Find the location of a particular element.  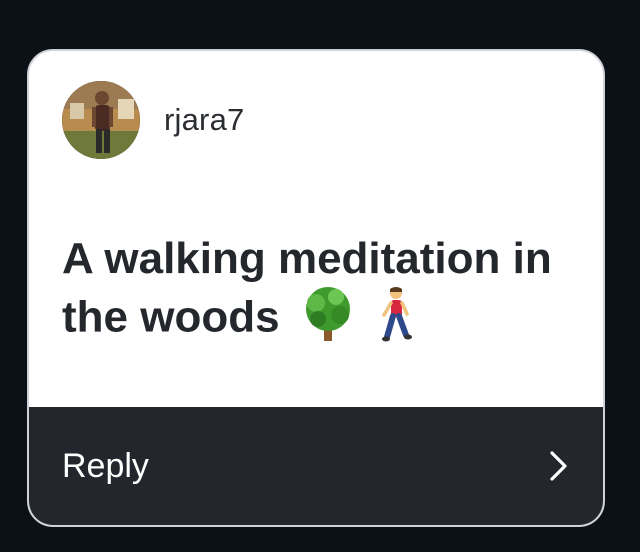

tree-icon is located at coordinates (328, 320).